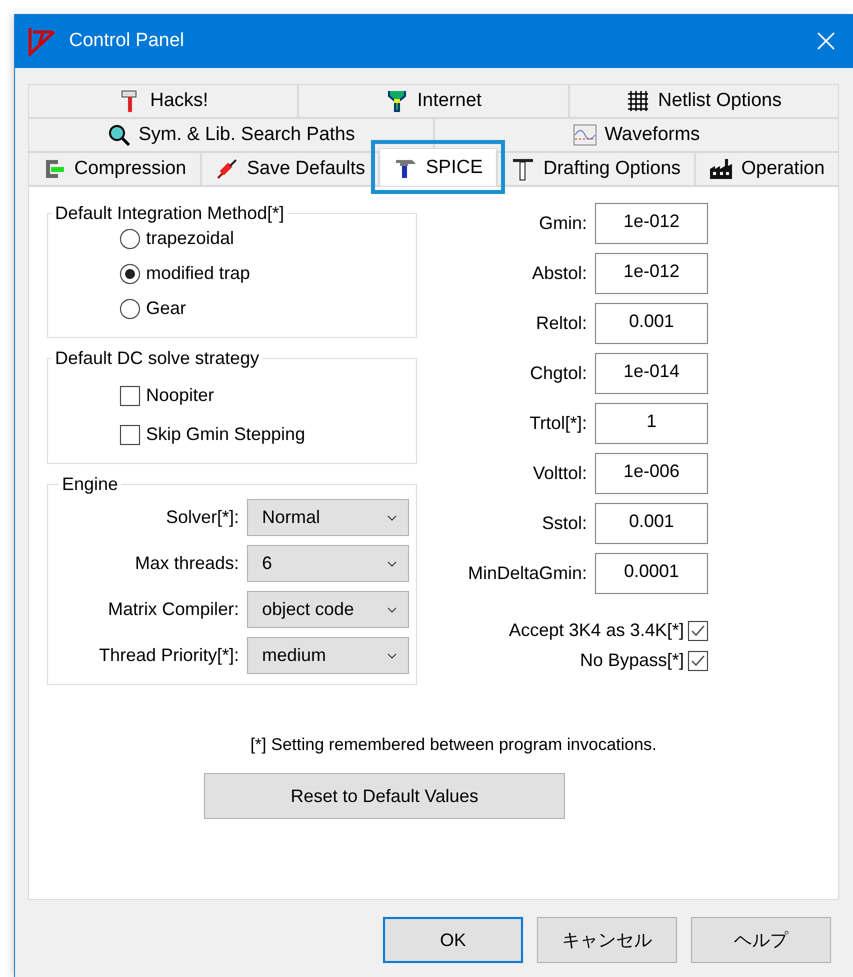 This screenshot has width=853, height=977. Describe the element at coordinates (596, 169) in the screenshot. I see `tab: Drafting Options` at that location.